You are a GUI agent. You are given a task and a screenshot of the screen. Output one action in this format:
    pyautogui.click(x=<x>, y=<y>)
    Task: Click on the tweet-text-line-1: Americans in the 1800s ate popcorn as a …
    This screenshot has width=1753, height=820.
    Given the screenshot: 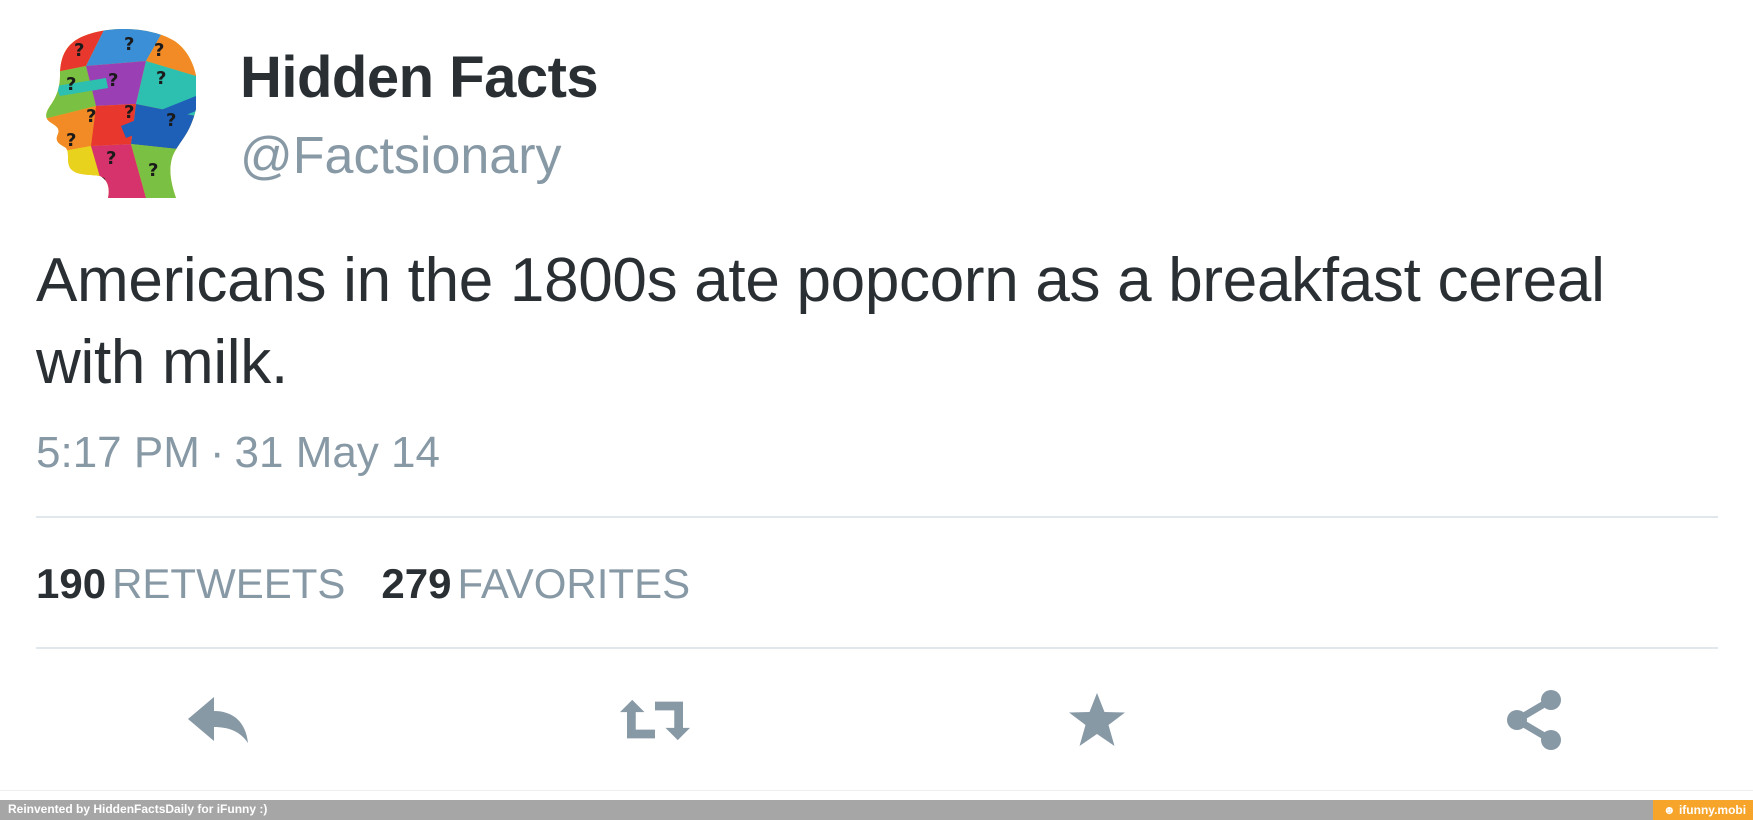 What is the action you would take?
    pyautogui.click(x=820, y=280)
    